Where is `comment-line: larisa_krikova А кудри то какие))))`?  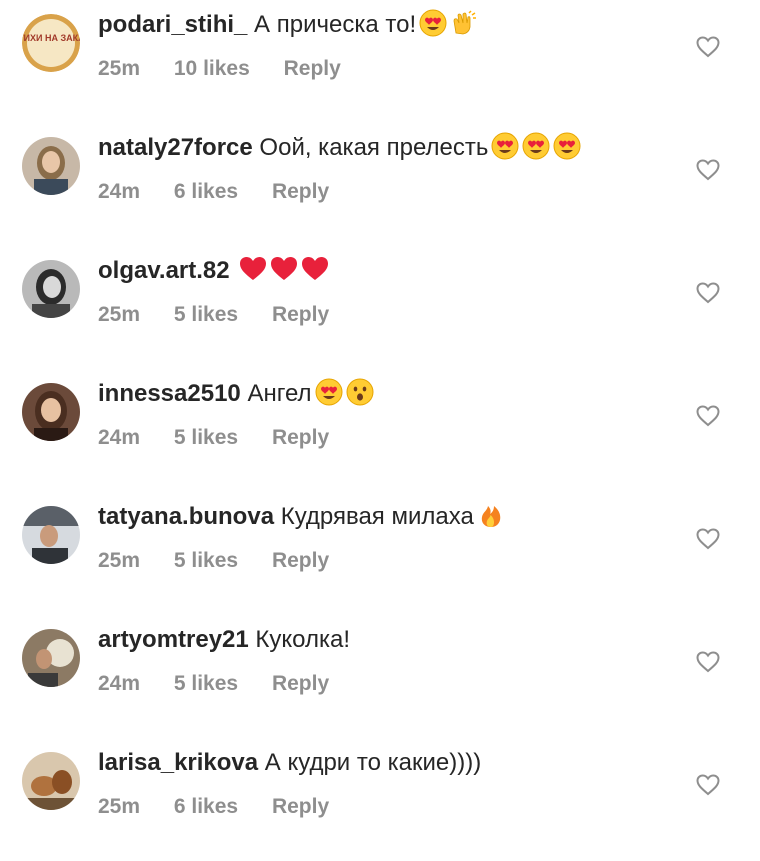 comment-line: larisa_krikova А кудри то какие)))) is located at coordinates (289, 763).